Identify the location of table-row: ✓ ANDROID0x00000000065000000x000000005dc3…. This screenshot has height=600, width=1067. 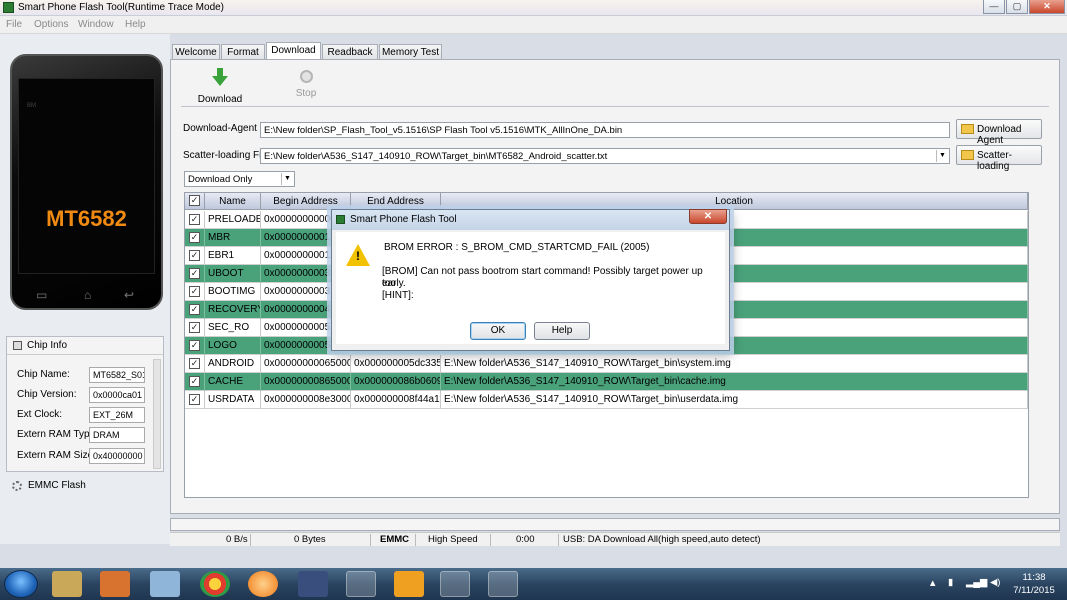
(606, 364).